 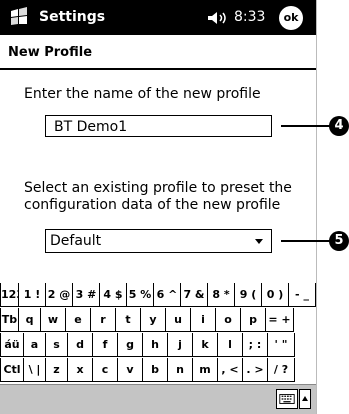 What do you see at coordinates (255, 345) in the screenshot?
I see `keyboard-key: ; :` at bounding box center [255, 345].